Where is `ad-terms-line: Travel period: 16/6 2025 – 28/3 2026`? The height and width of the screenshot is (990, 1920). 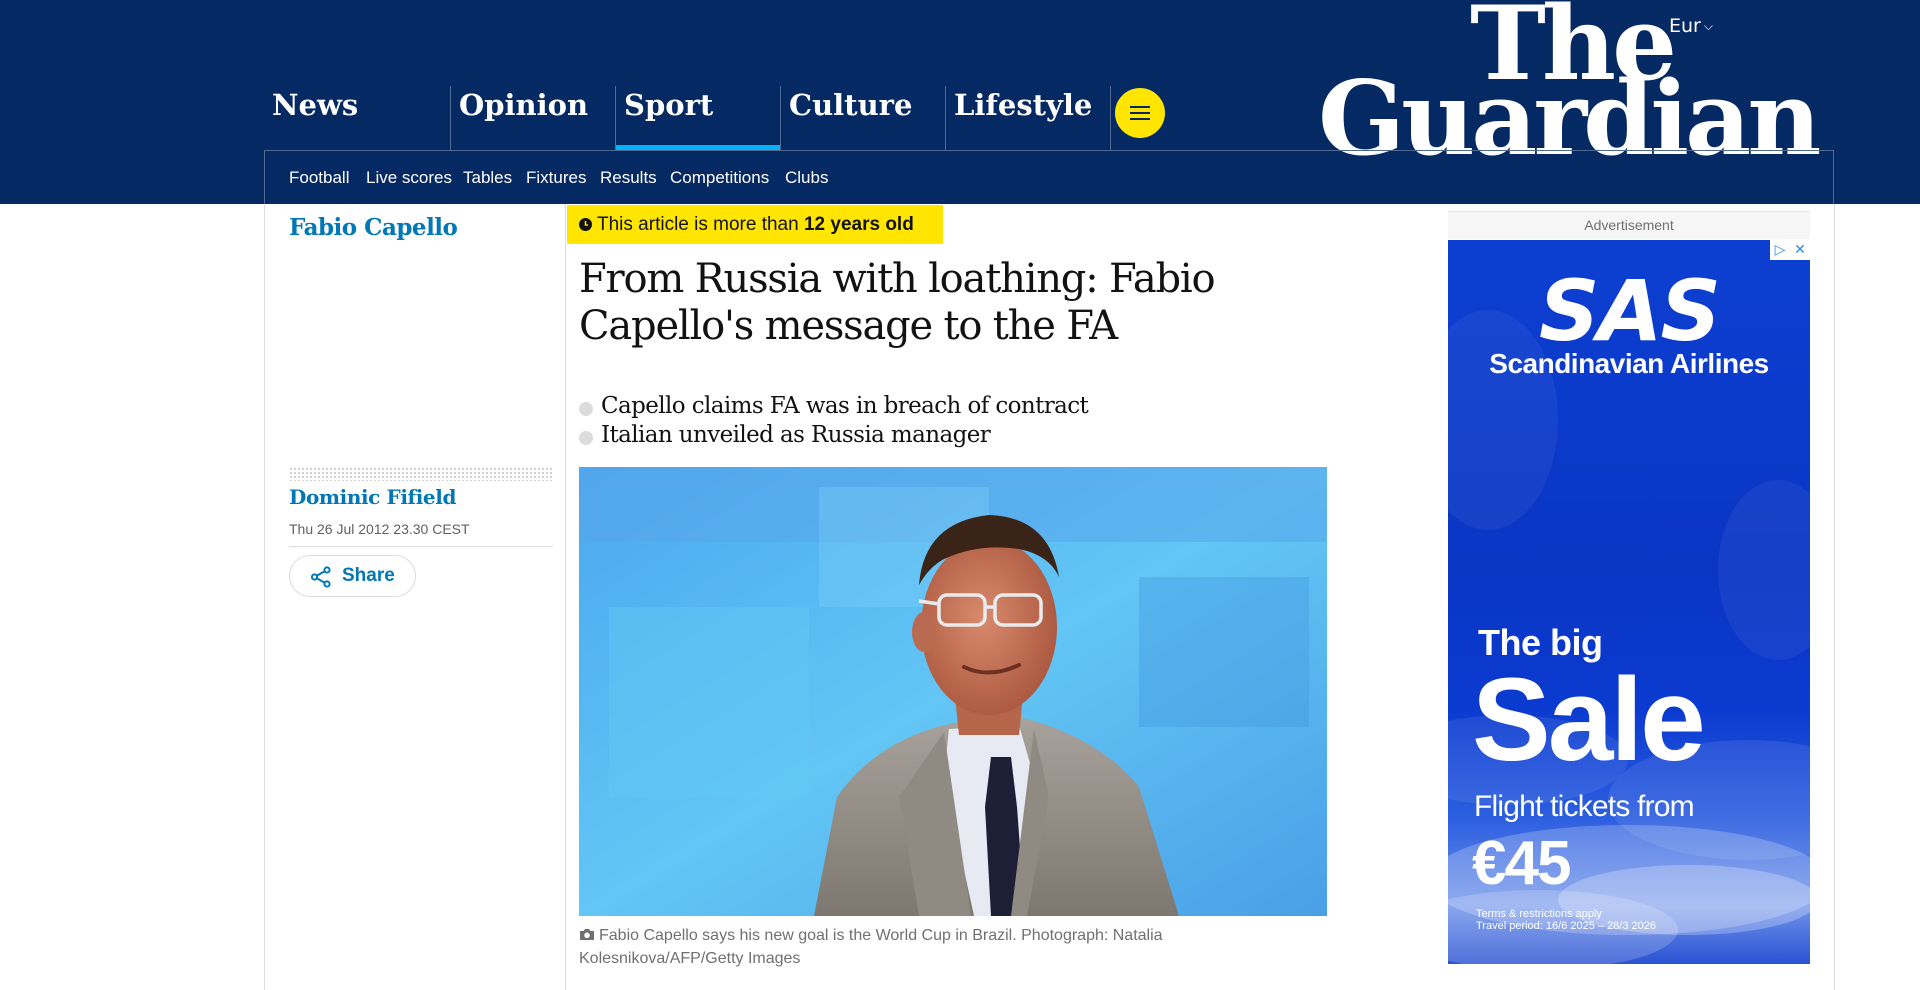 ad-terms-line: Travel period: 16/6 2025 – 28/3 2026 is located at coordinates (1566, 926).